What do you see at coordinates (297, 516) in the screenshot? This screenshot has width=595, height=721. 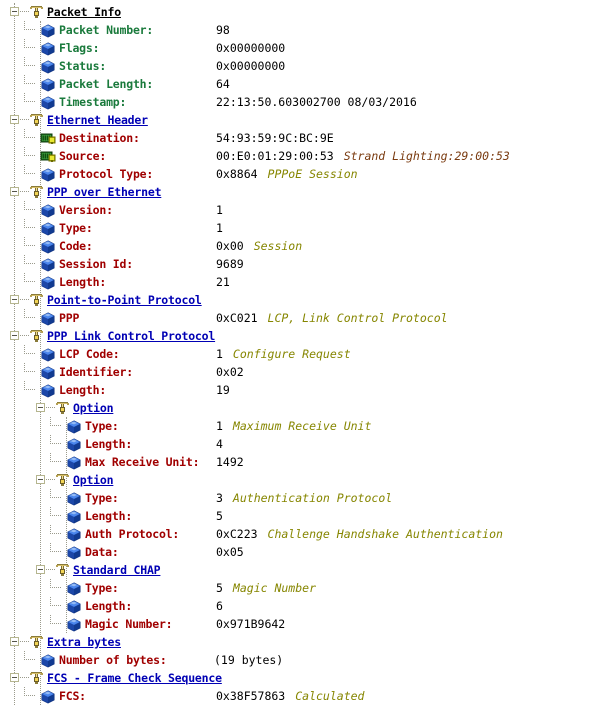 I see `tree-field-row: Length: 5` at bounding box center [297, 516].